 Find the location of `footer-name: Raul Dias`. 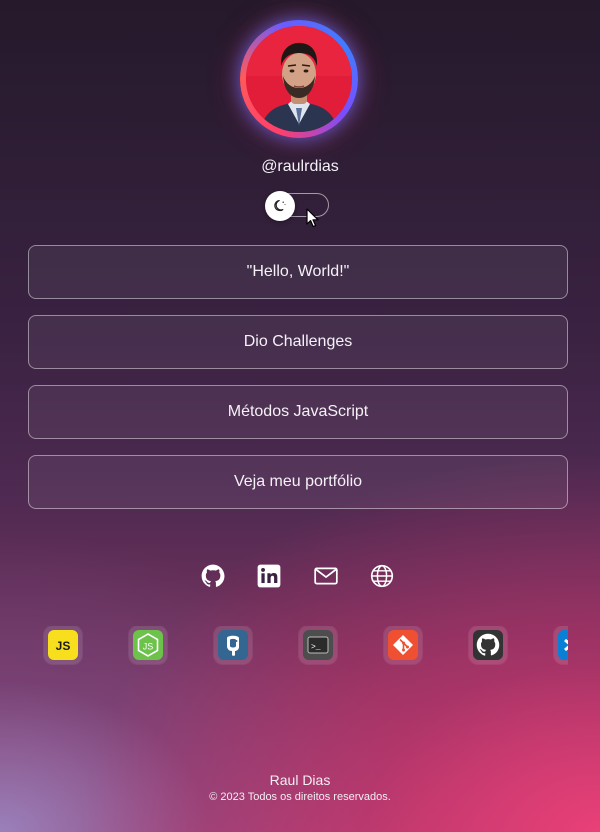

footer-name: Raul Dias is located at coordinates (300, 780).